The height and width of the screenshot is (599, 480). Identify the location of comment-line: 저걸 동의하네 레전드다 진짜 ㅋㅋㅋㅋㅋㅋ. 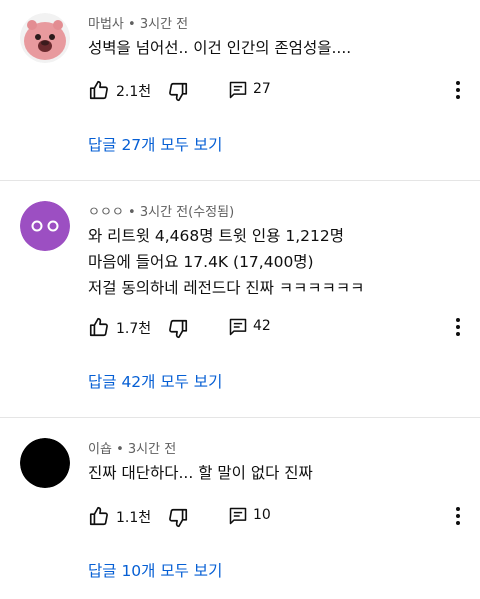
(226, 288).